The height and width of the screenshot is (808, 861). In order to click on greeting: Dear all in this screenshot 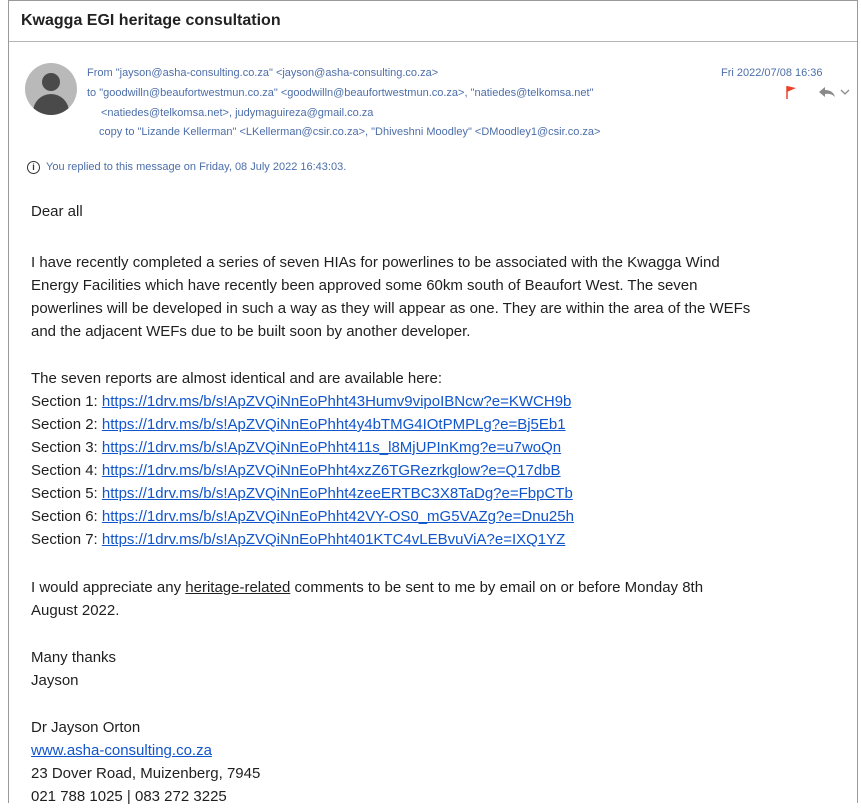, I will do `click(57, 211)`.